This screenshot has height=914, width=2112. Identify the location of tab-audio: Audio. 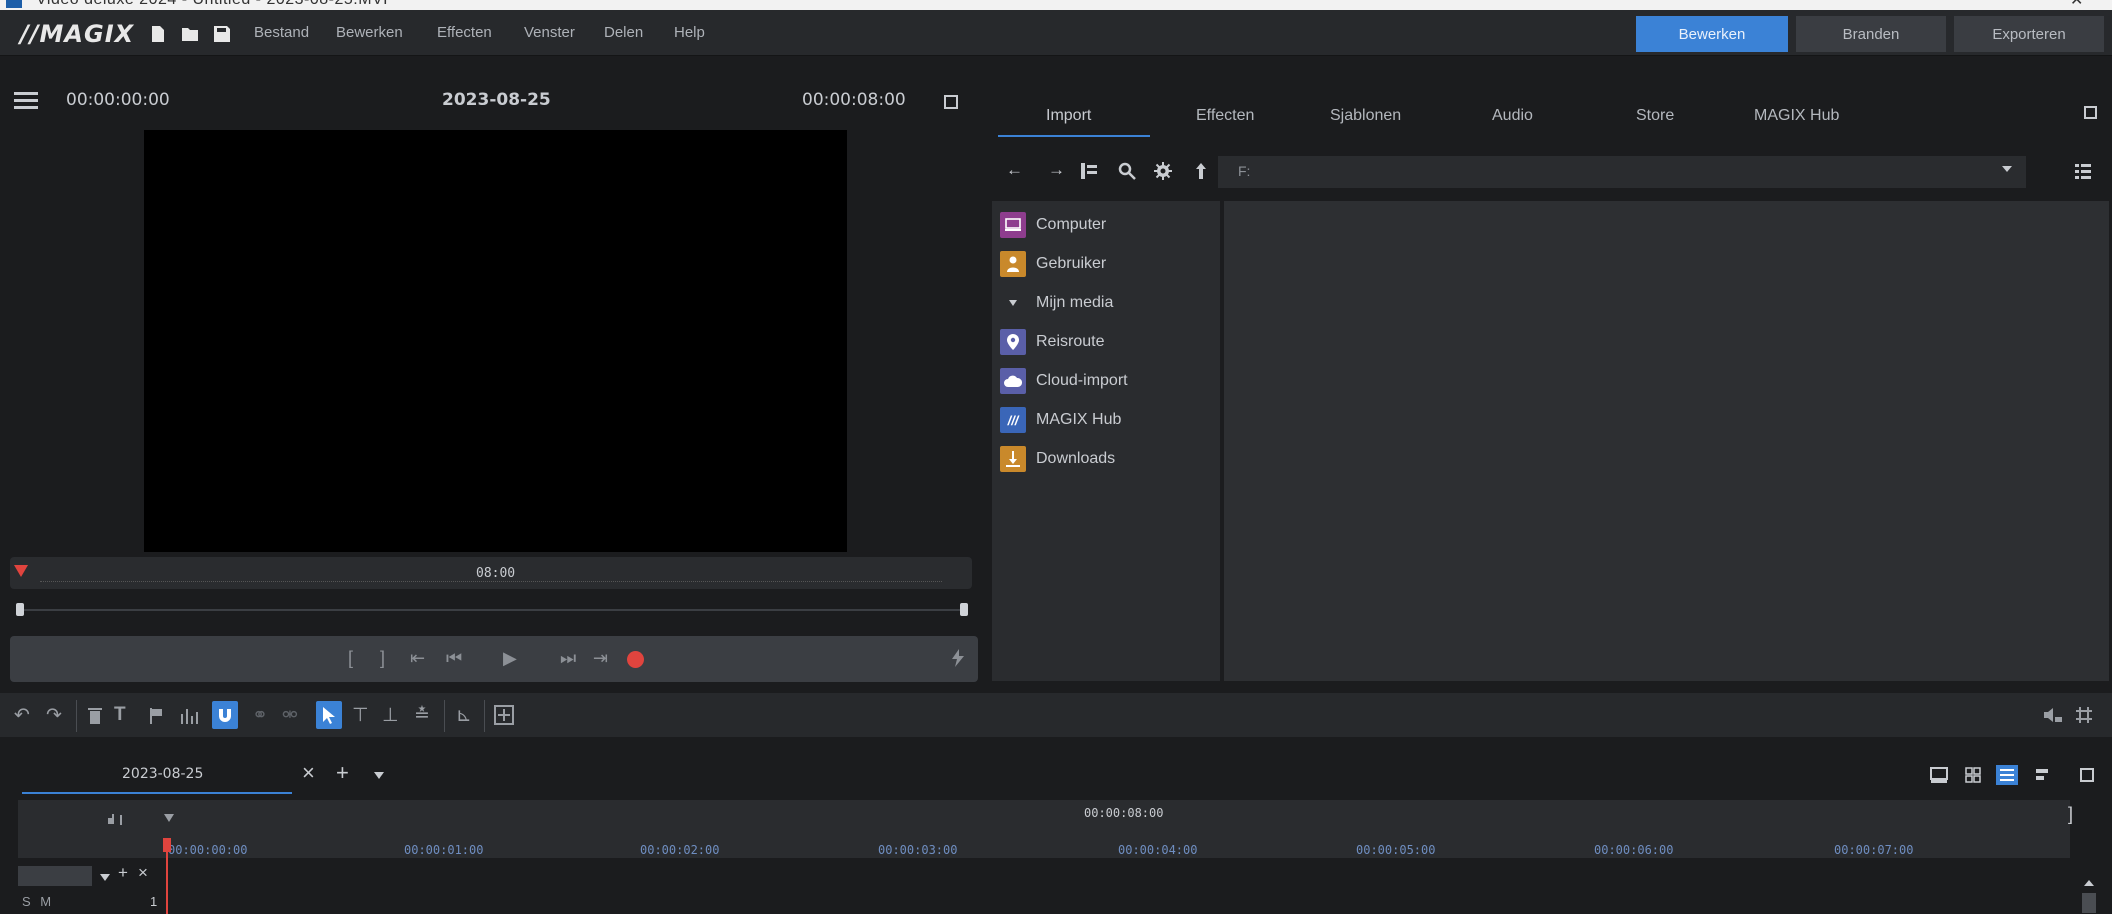
(1512, 116).